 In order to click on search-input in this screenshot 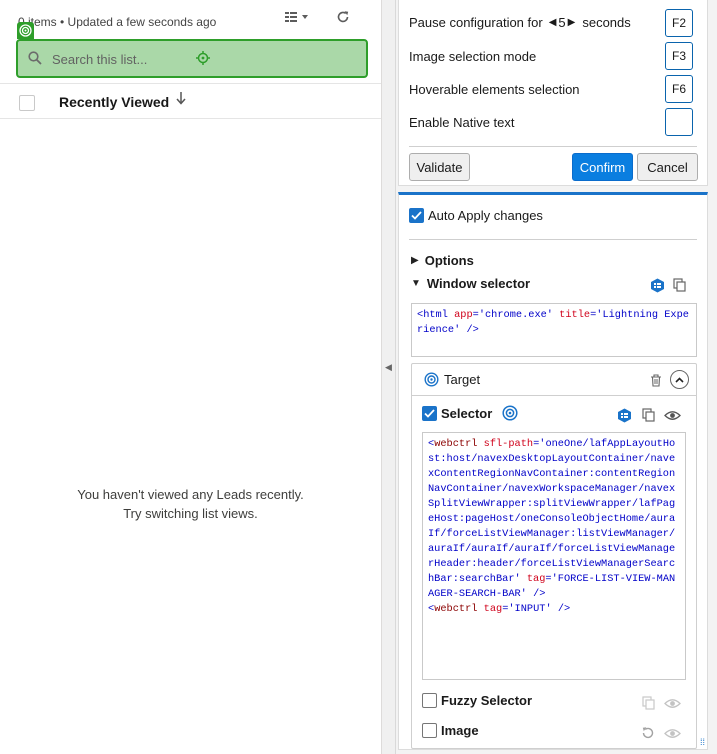, I will do `click(117, 59)`.